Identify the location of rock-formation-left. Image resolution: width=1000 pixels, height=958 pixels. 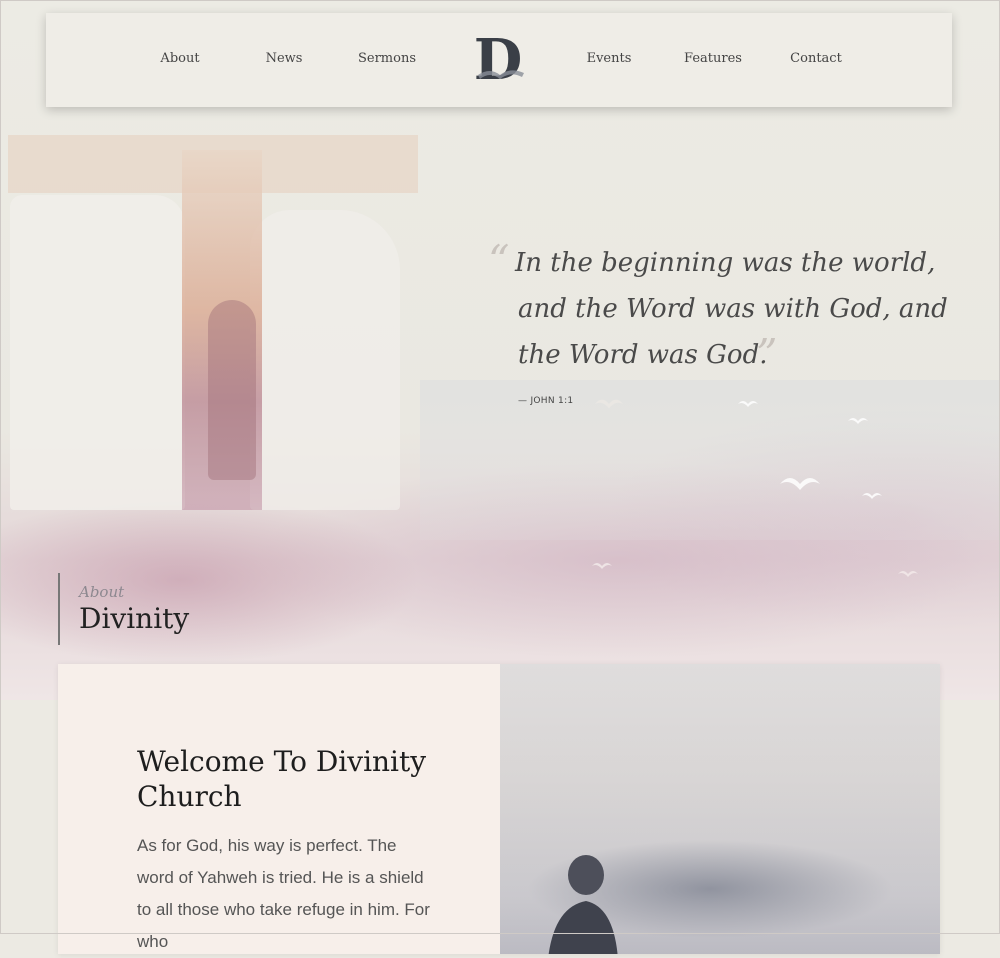
(97, 352).